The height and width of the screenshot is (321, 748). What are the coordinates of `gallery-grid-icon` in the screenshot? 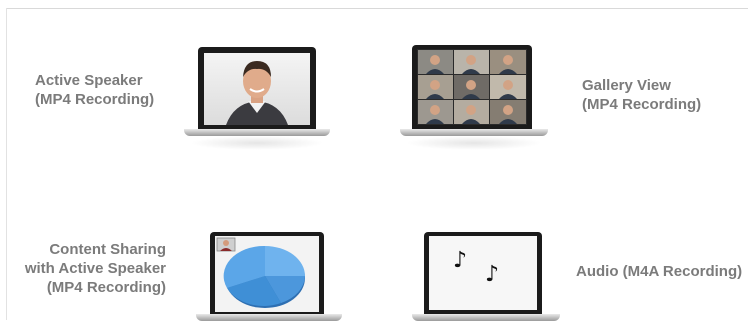 It's located at (472, 87).